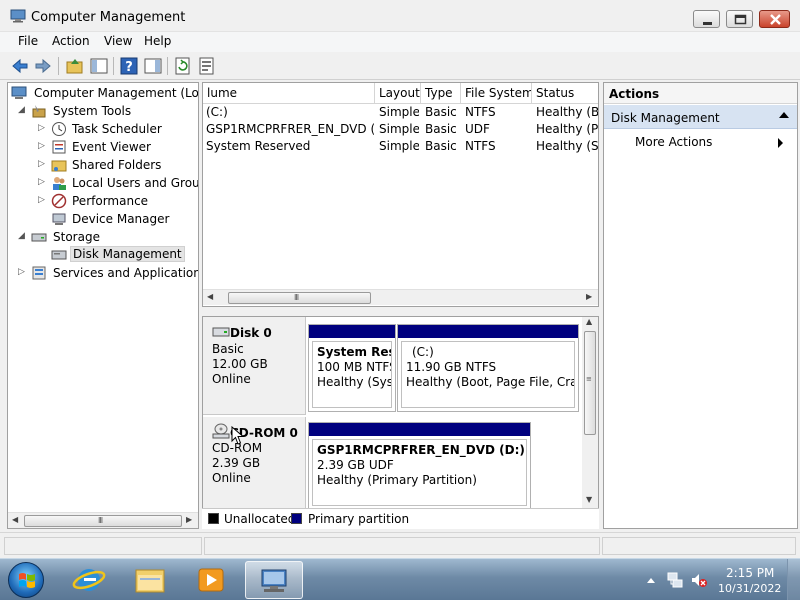 This screenshot has height=600, width=800. Describe the element at coordinates (260, 519) in the screenshot. I see `legend-unallocated-label: Unallocated` at that location.